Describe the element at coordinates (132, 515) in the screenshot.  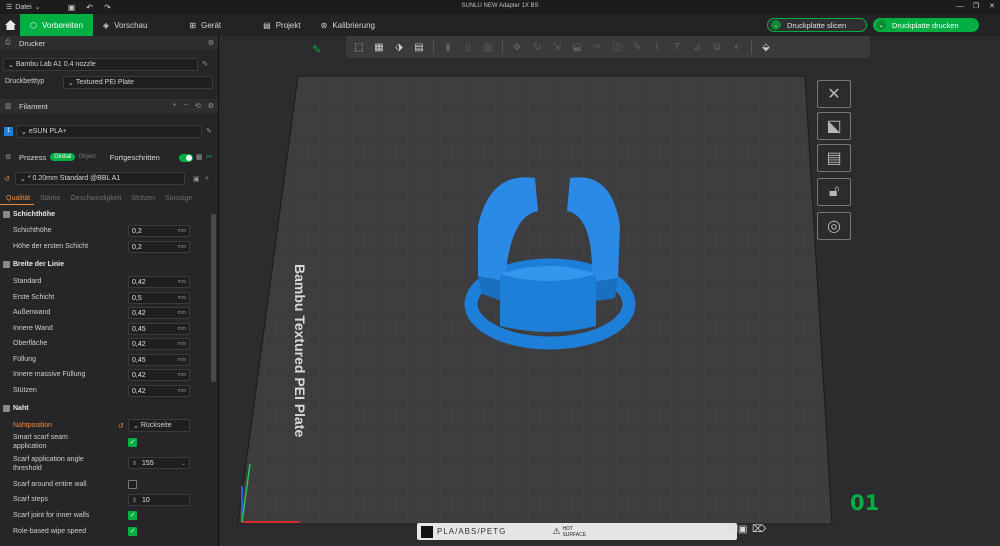
I see `scarf-inner-walls-checkbox: ✓` at that location.